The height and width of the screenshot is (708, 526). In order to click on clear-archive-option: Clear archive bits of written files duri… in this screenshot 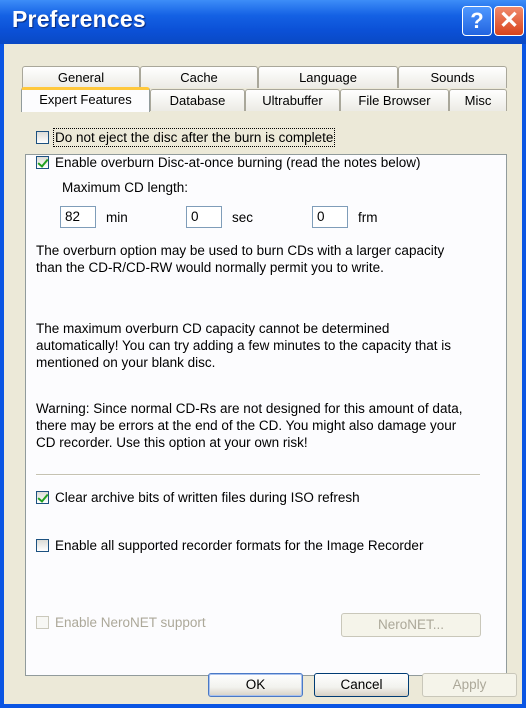, I will do `click(198, 497)`.